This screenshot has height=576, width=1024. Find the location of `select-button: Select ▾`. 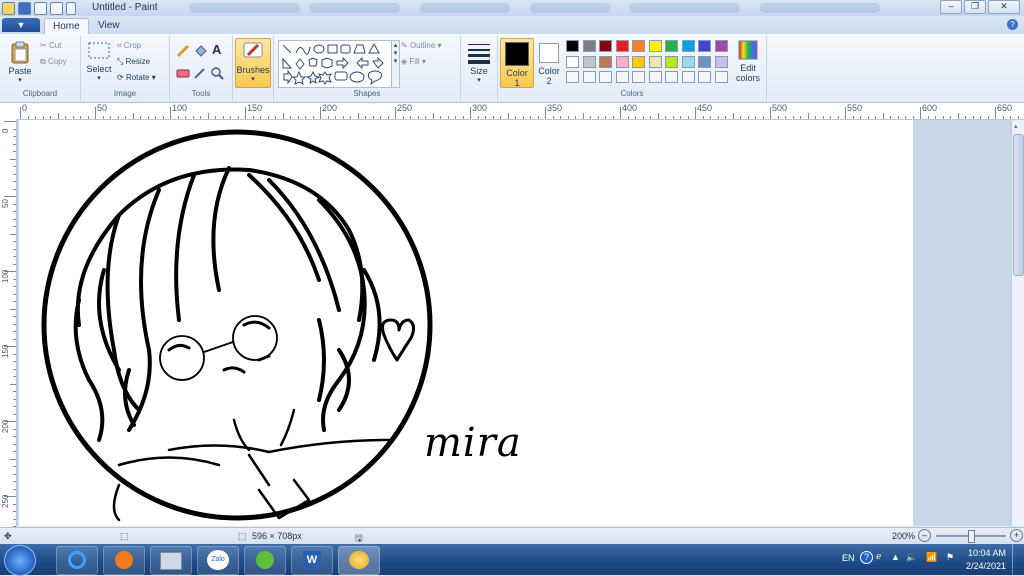

select-button: Select ▾ is located at coordinates (99, 61).